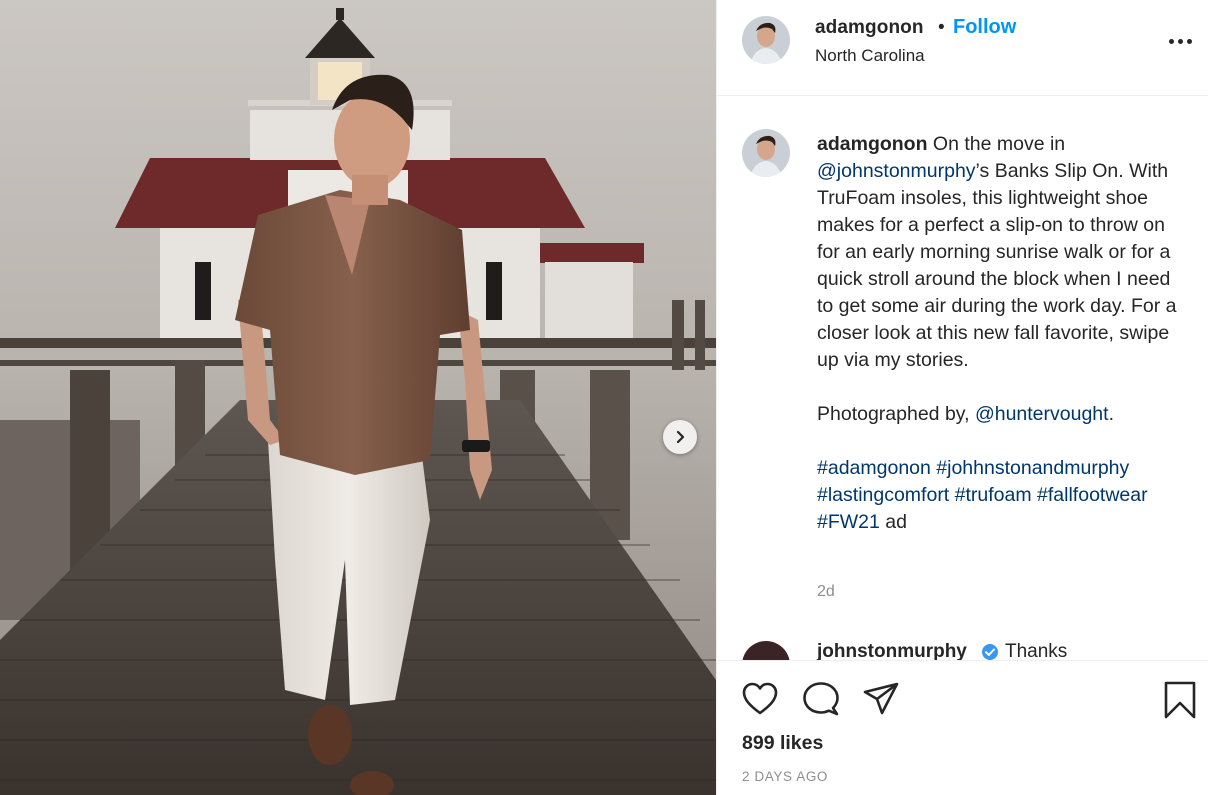 The image size is (1208, 795). I want to click on post-actions-bar: 899 likes 2 DAYS AGO, so click(962, 727).